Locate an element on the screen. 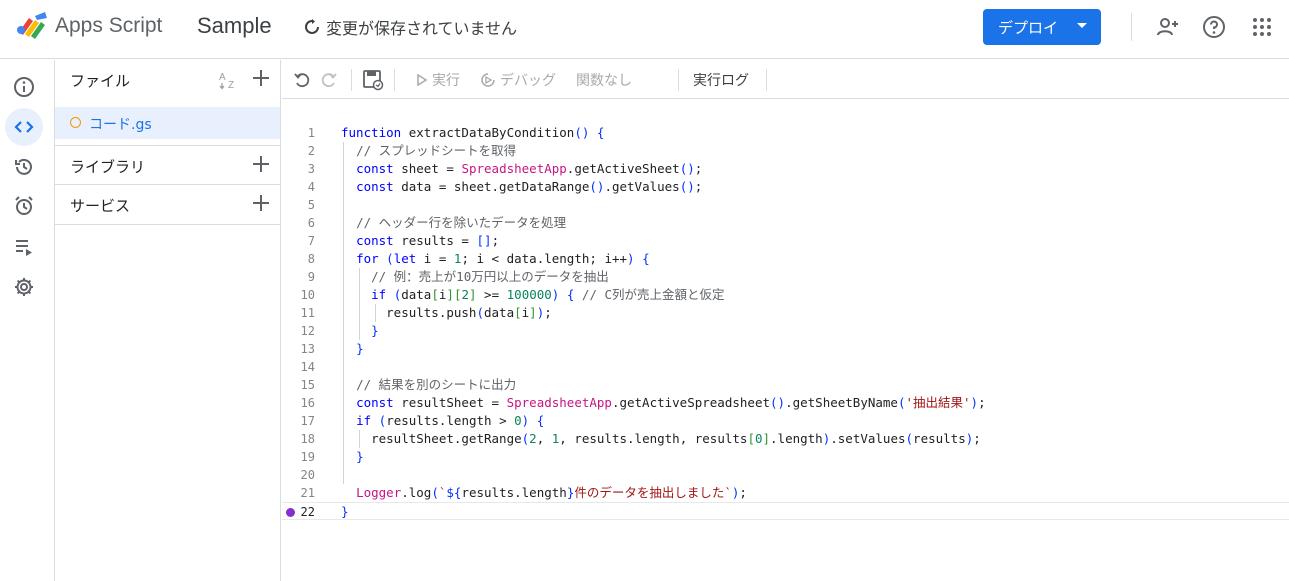 The height and width of the screenshot is (581, 1289). line-number: 16 is located at coordinates (298, 403).